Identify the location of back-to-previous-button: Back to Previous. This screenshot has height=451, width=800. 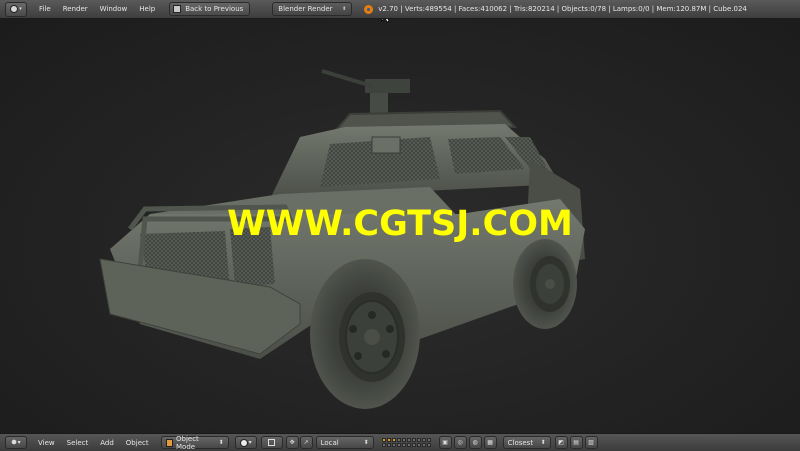
(210, 9).